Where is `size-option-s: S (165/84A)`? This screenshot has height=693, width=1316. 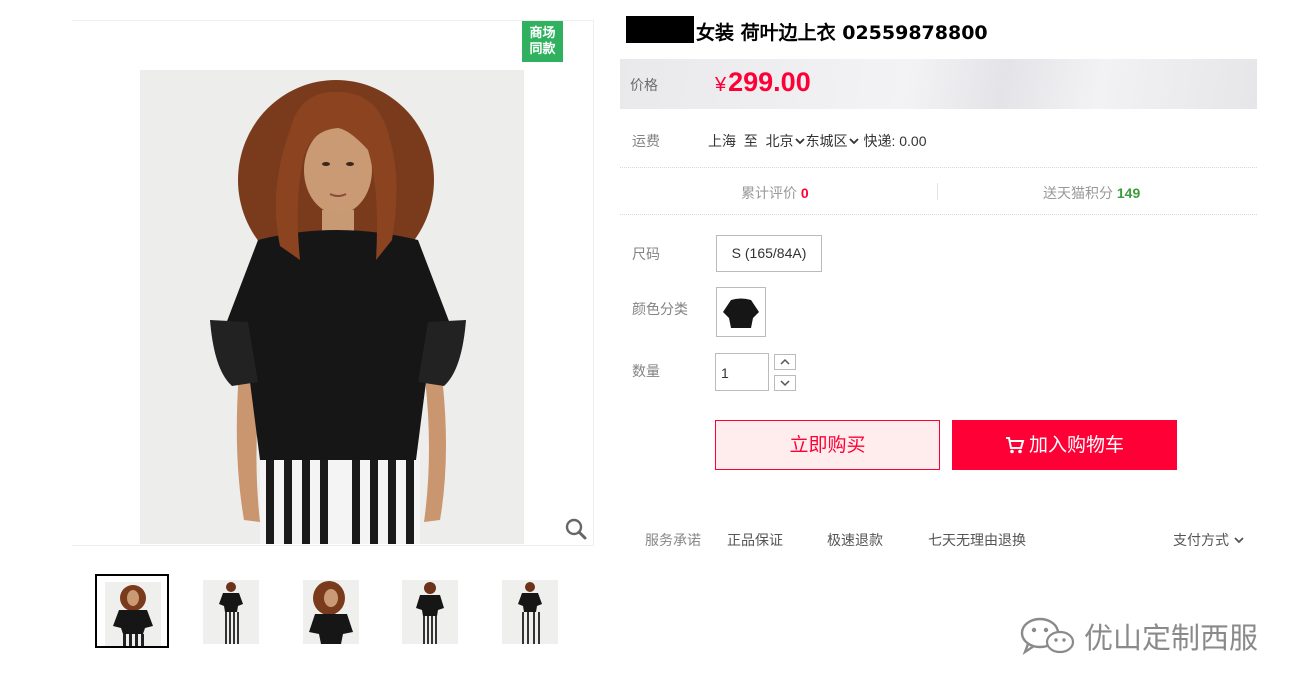
size-option-s: S (165/84A) is located at coordinates (769, 253).